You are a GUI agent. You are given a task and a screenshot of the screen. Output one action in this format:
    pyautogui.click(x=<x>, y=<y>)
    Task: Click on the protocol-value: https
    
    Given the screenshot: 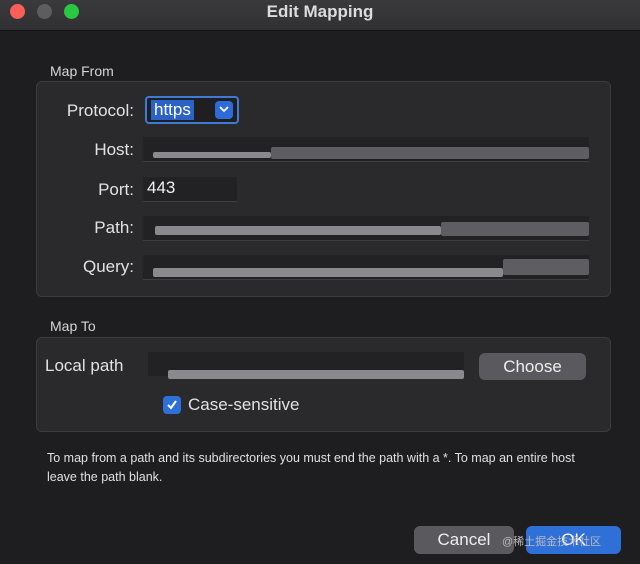 What is the action you would take?
    pyautogui.click(x=172, y=110)
    